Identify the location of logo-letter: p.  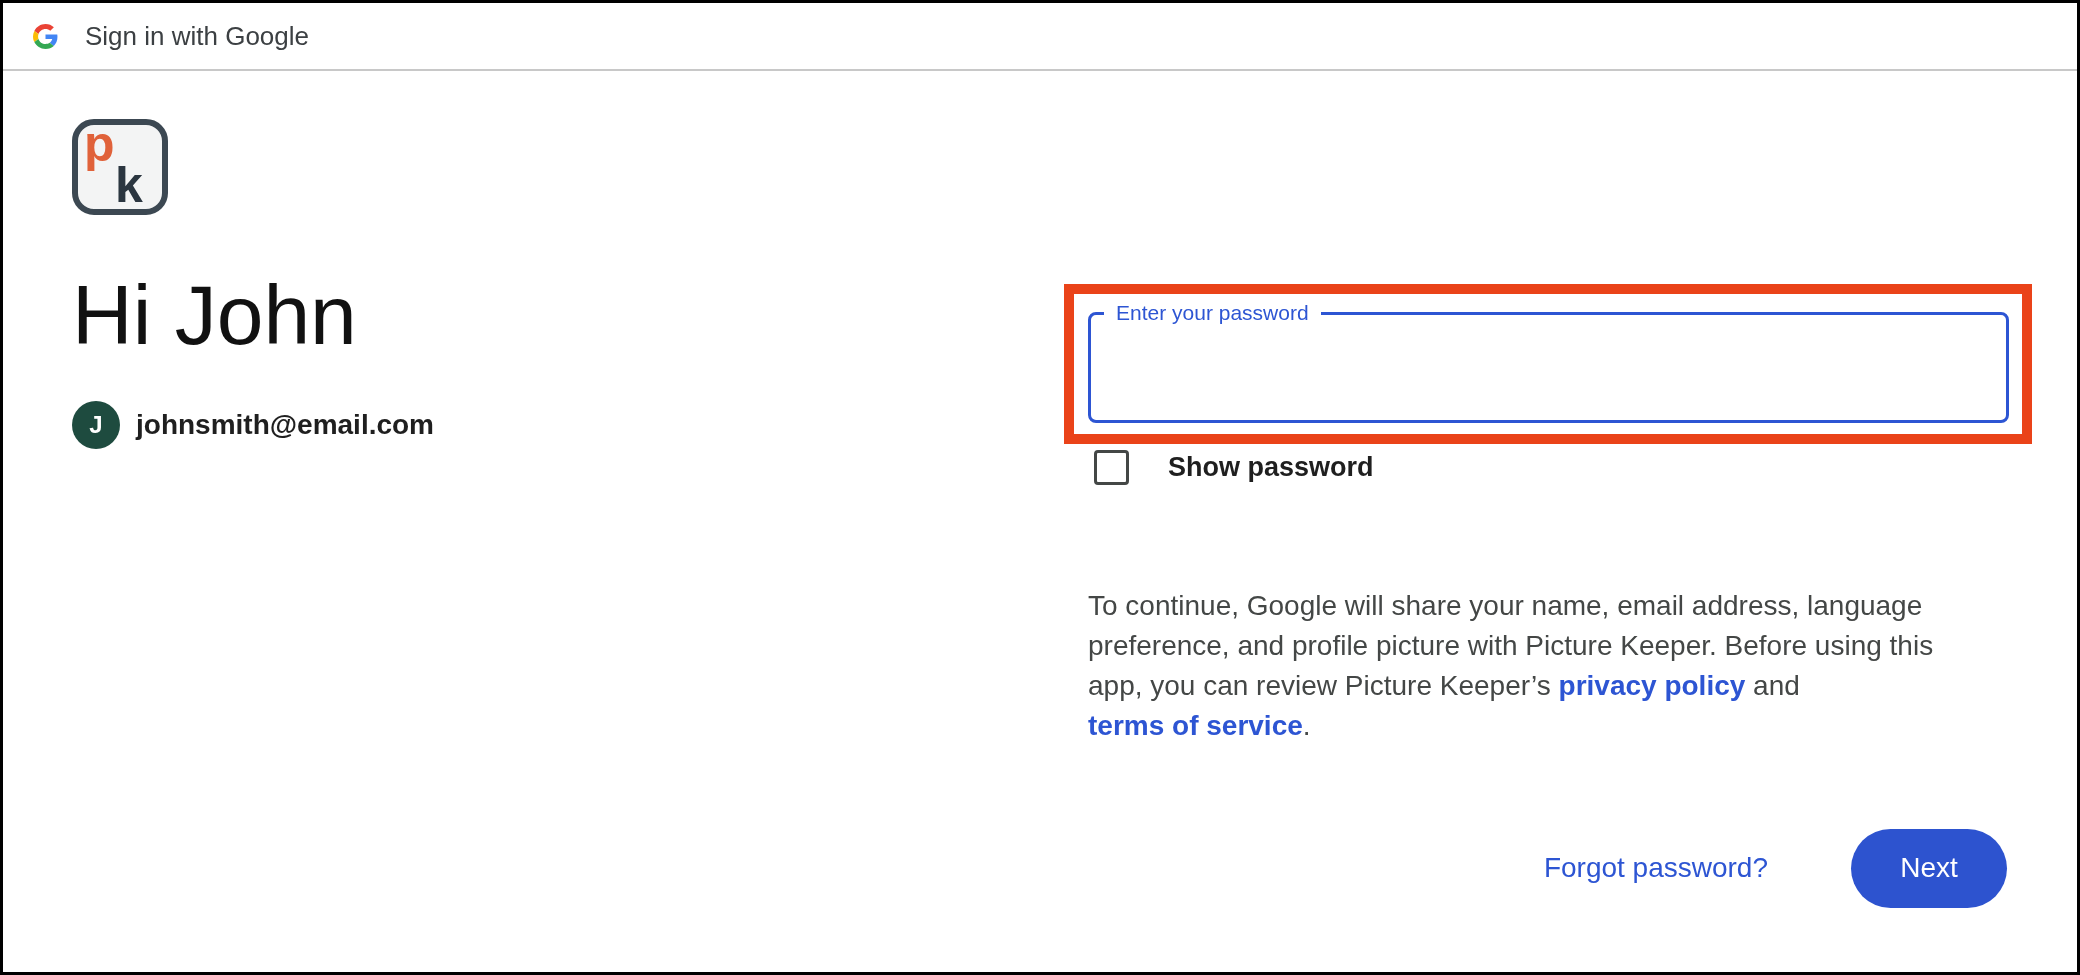
(99, 147).